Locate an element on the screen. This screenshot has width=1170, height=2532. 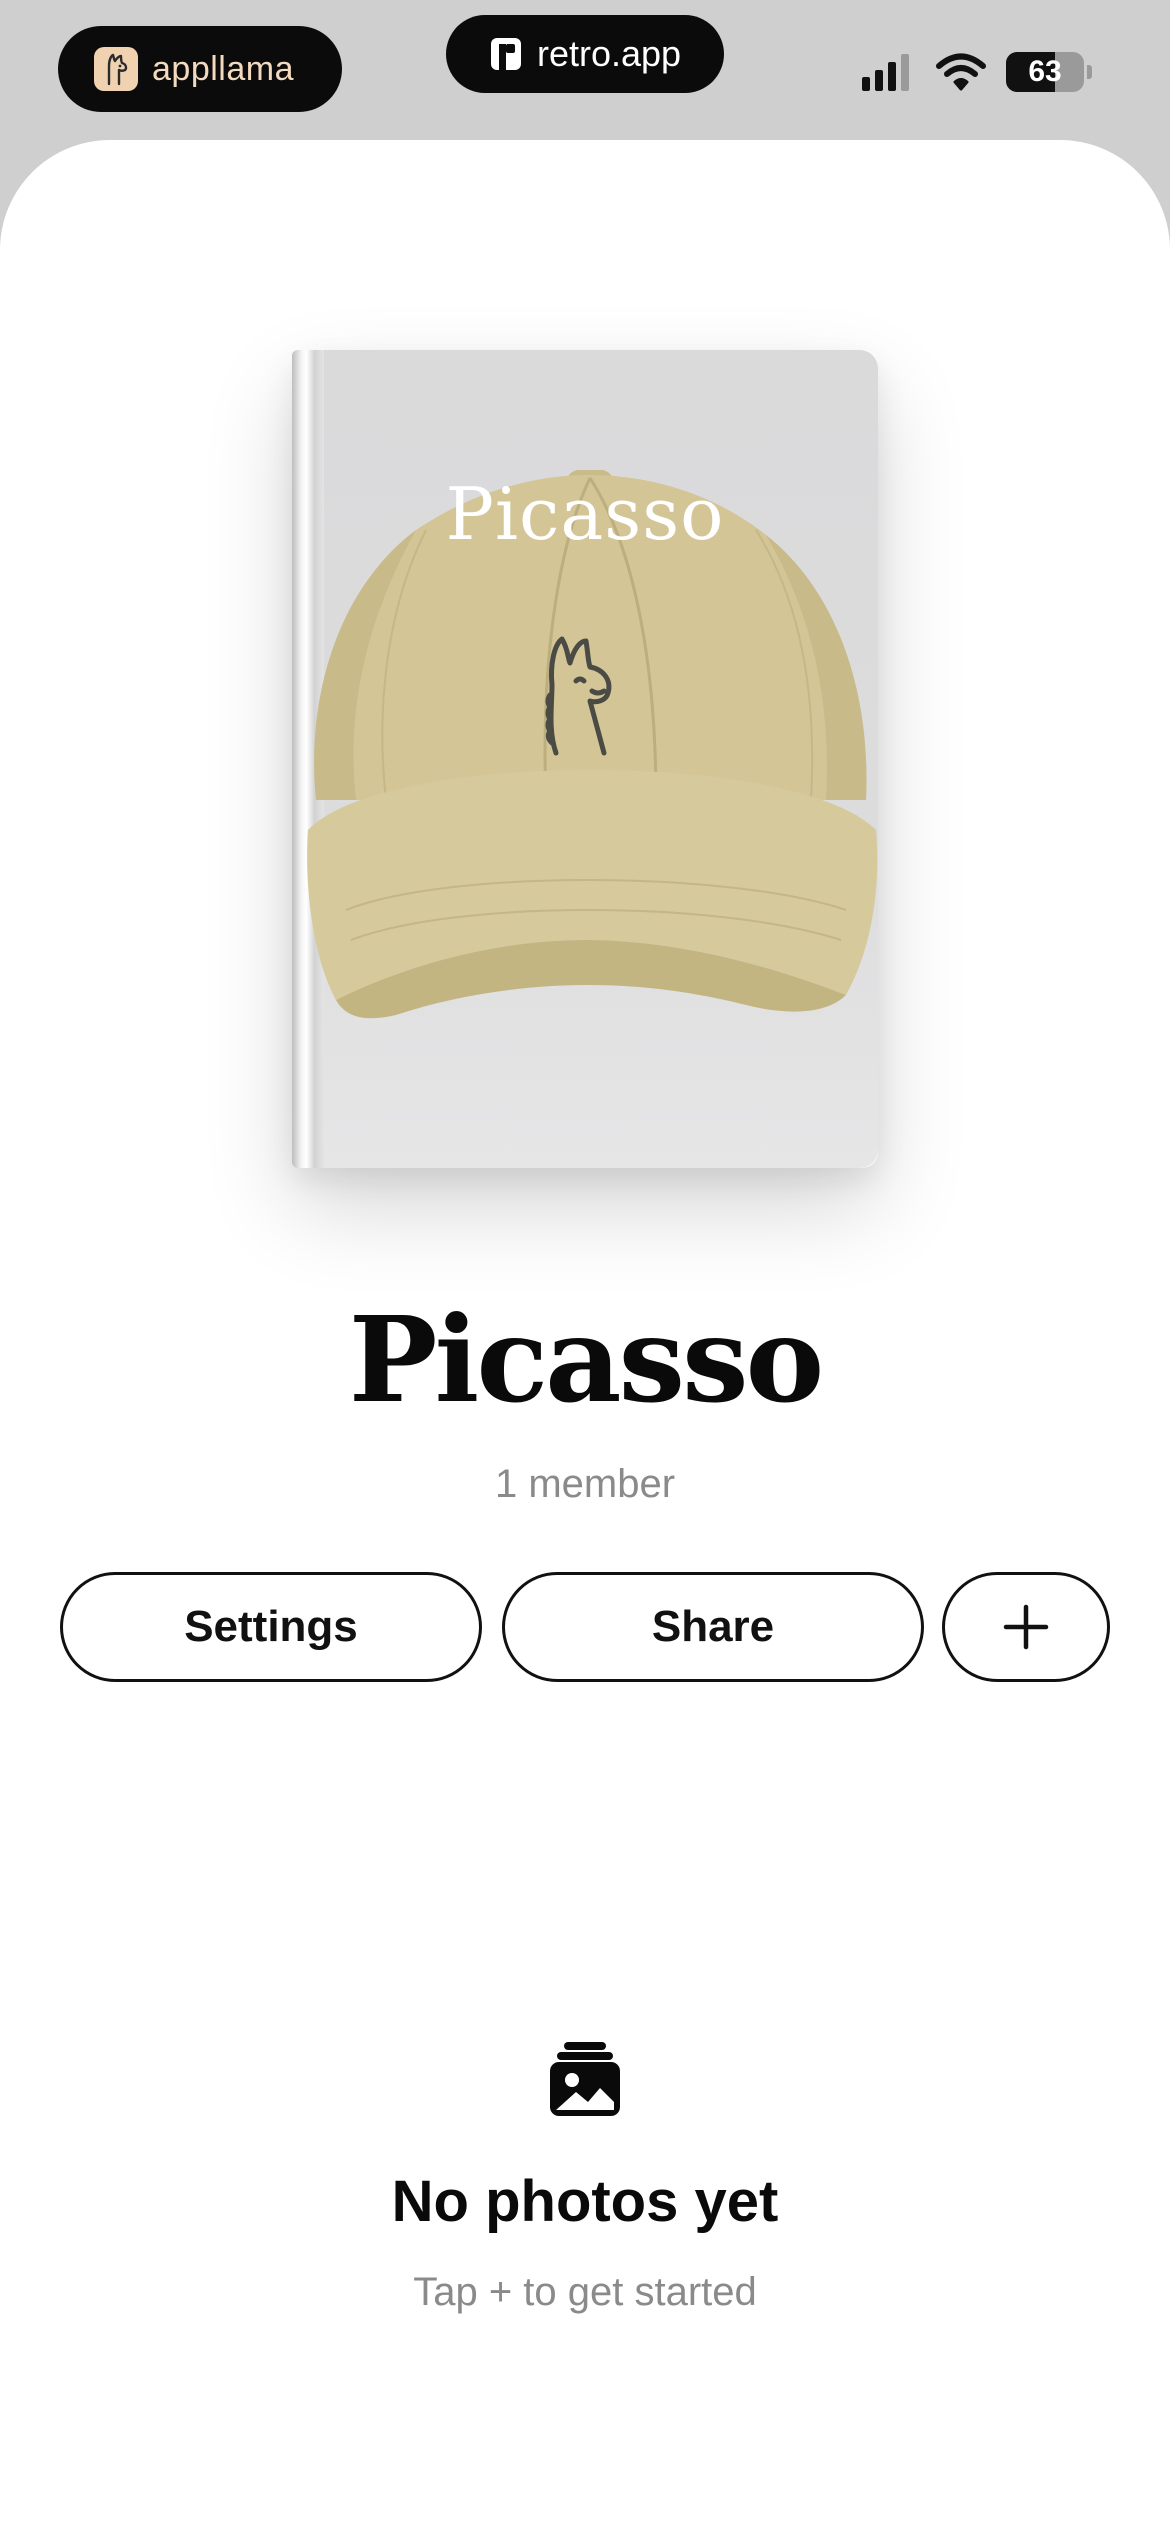
add-photo-button is located at coordinates (1026, 1627).